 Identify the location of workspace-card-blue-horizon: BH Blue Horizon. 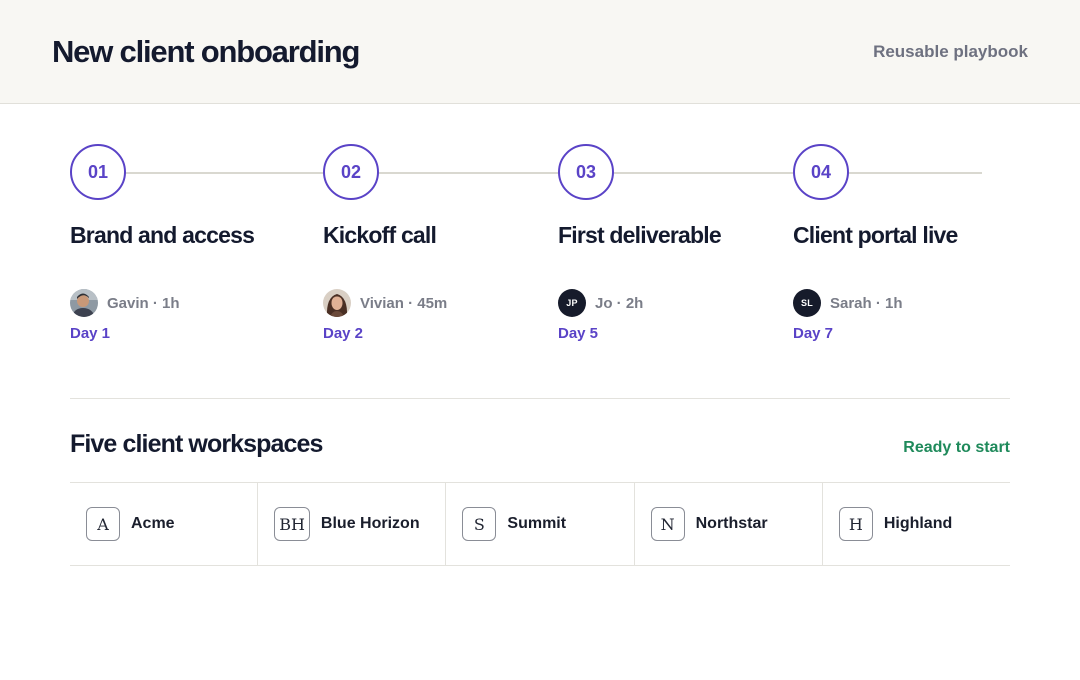
(351, 524).